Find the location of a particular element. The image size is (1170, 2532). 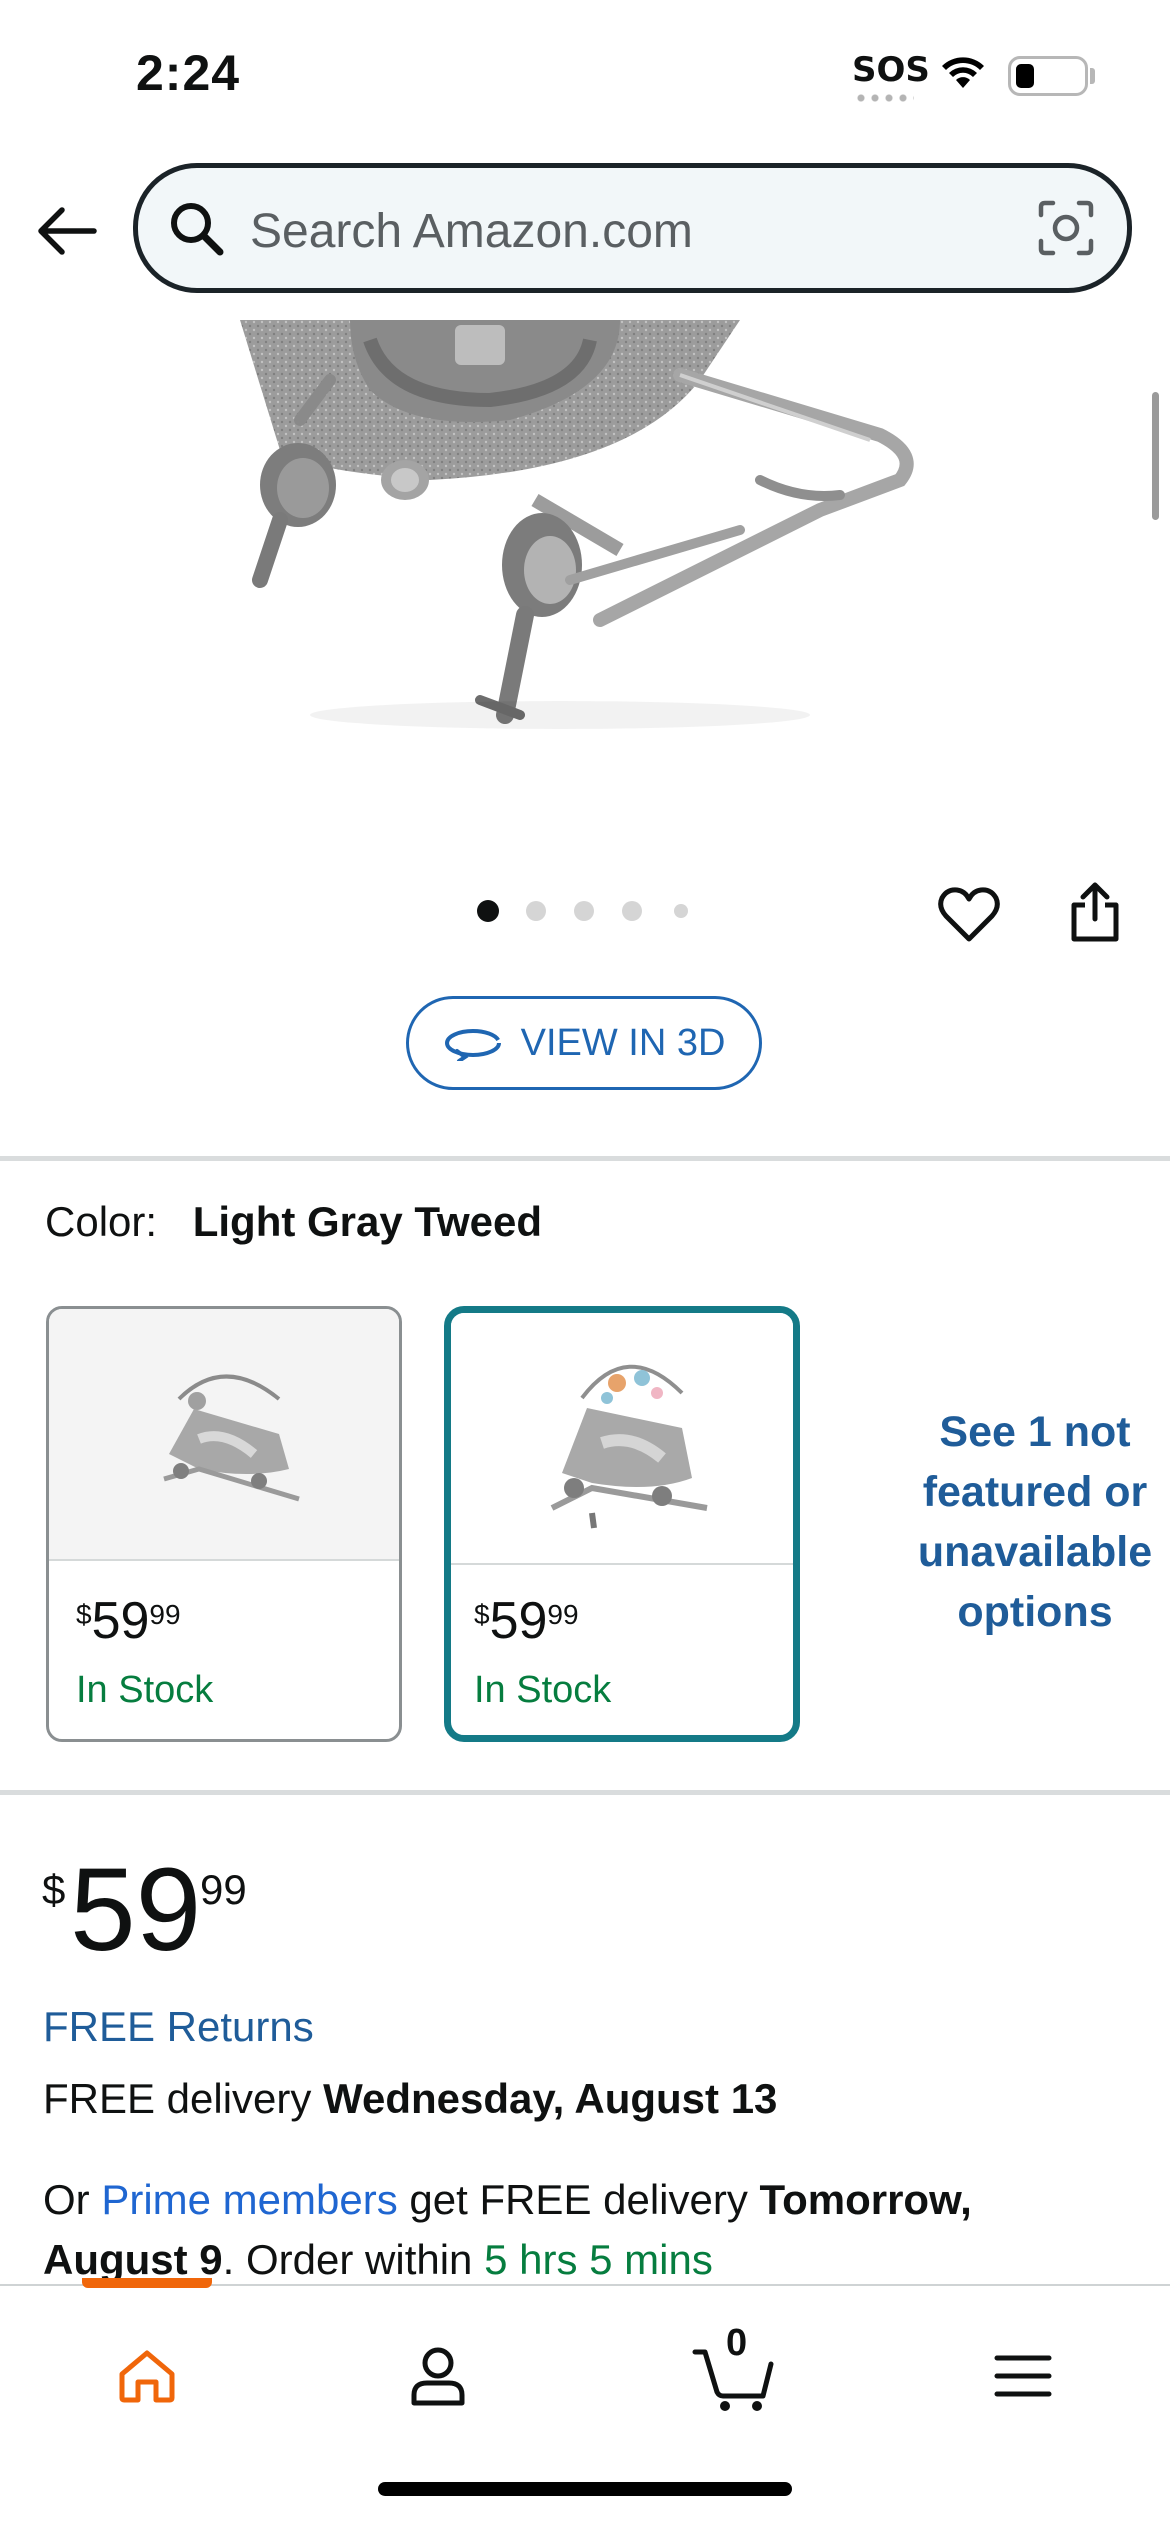

signal-dots-icon is located at coordinates (884, 98).